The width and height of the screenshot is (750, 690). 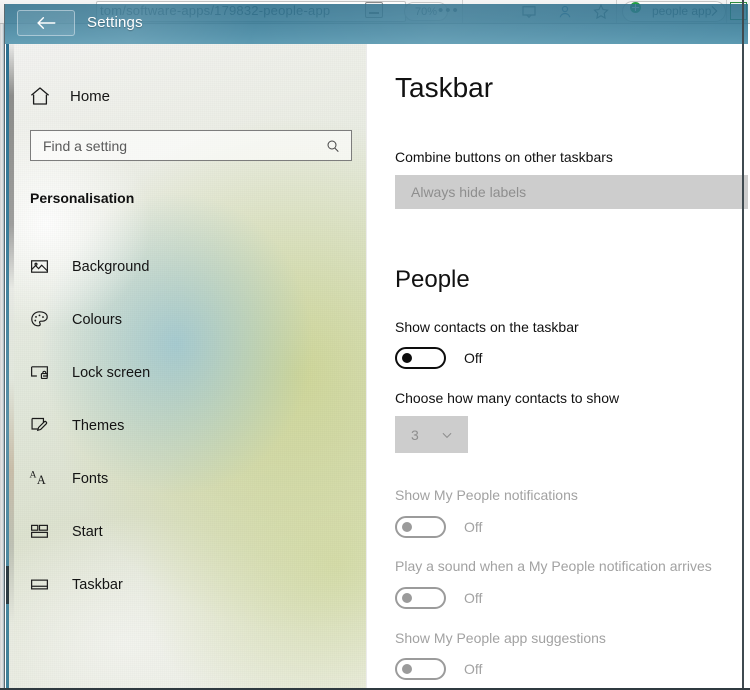 I want to click on show-contacts-state: Off, so click(x=473, y=358).